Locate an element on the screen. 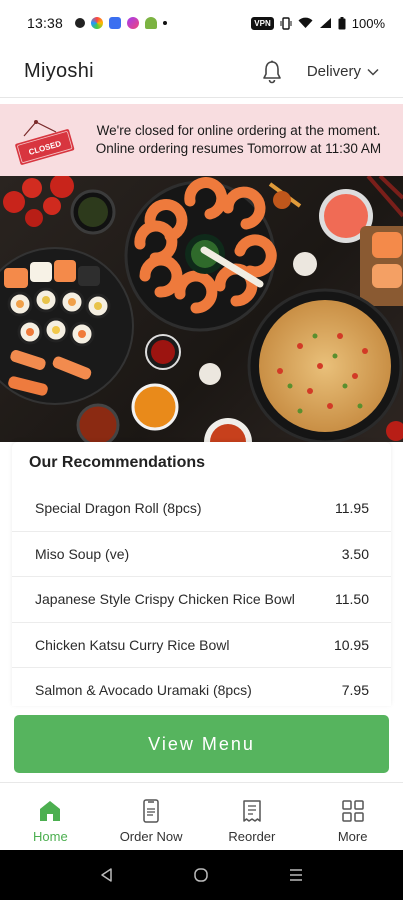 The width and height of the screenshot is (403, 900). recents-icon is located at coordinates (296, 875).